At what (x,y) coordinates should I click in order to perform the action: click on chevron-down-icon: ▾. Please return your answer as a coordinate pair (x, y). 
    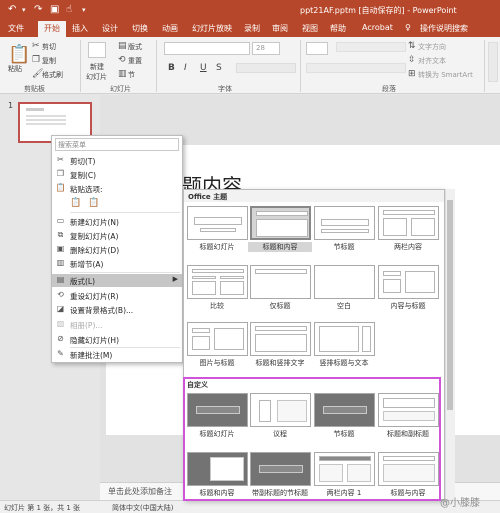
    Looking at the image, I should click on (24, 10).